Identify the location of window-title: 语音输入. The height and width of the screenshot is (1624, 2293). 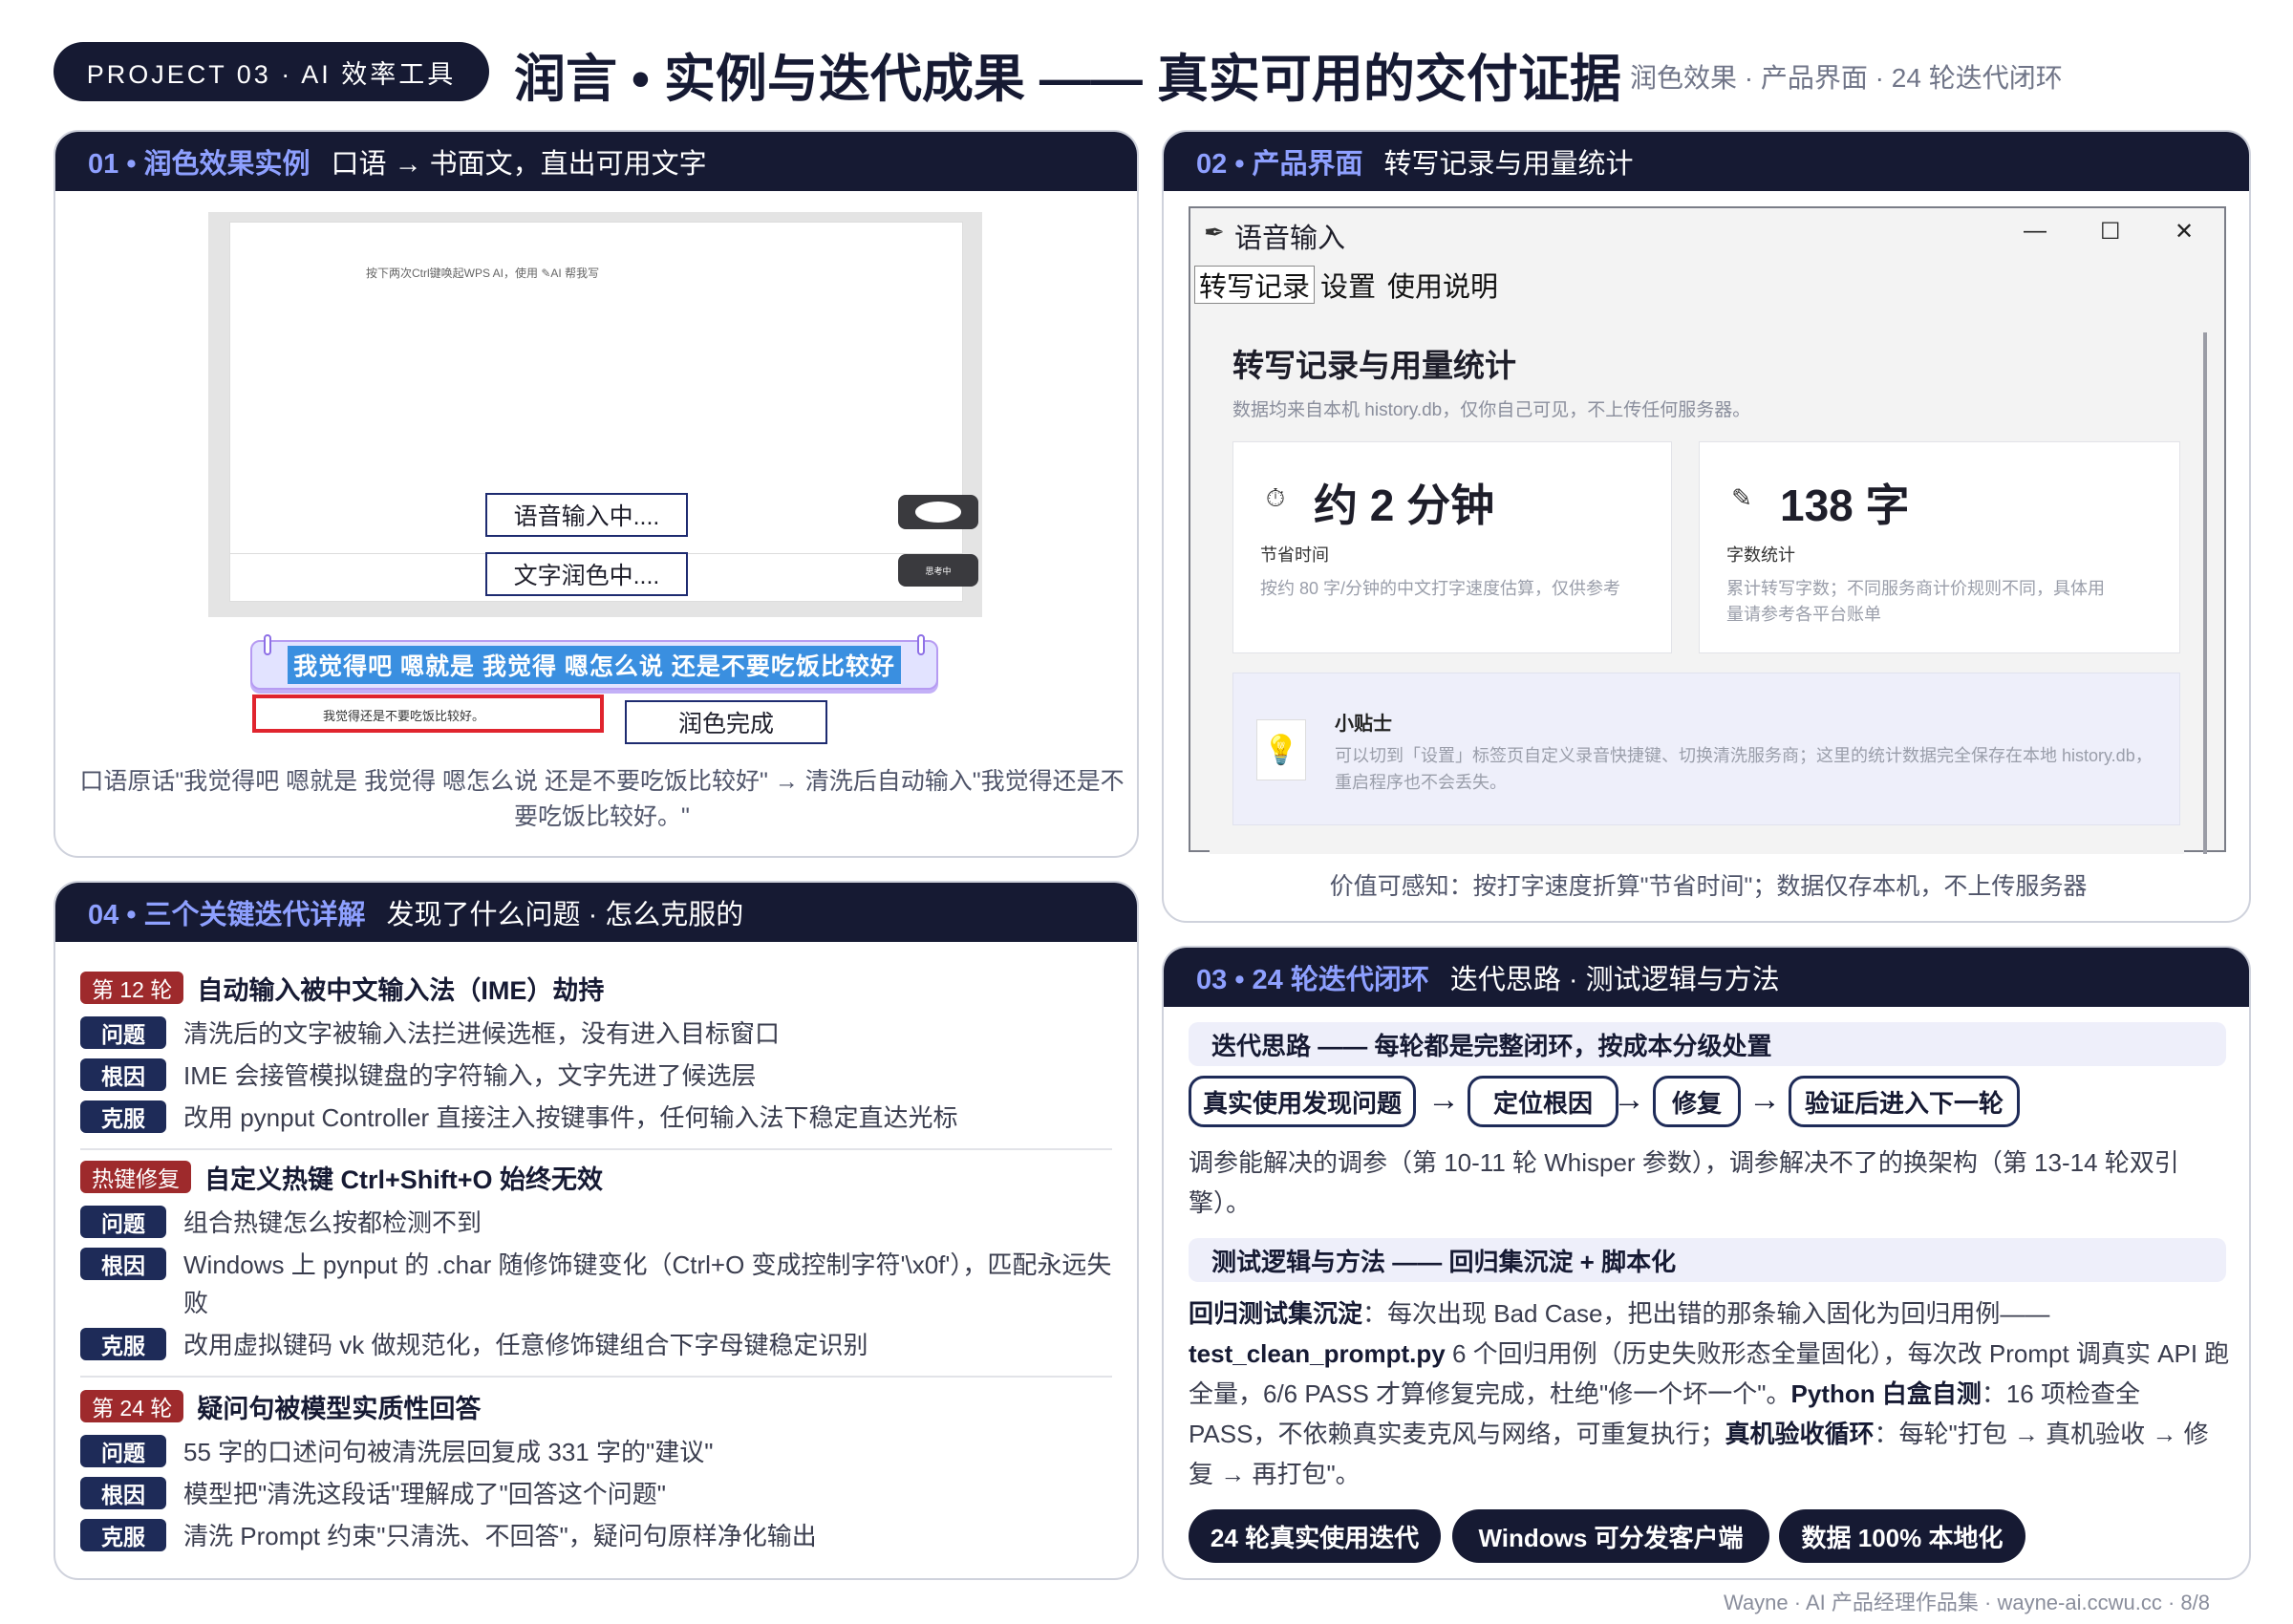
(1290, 239).